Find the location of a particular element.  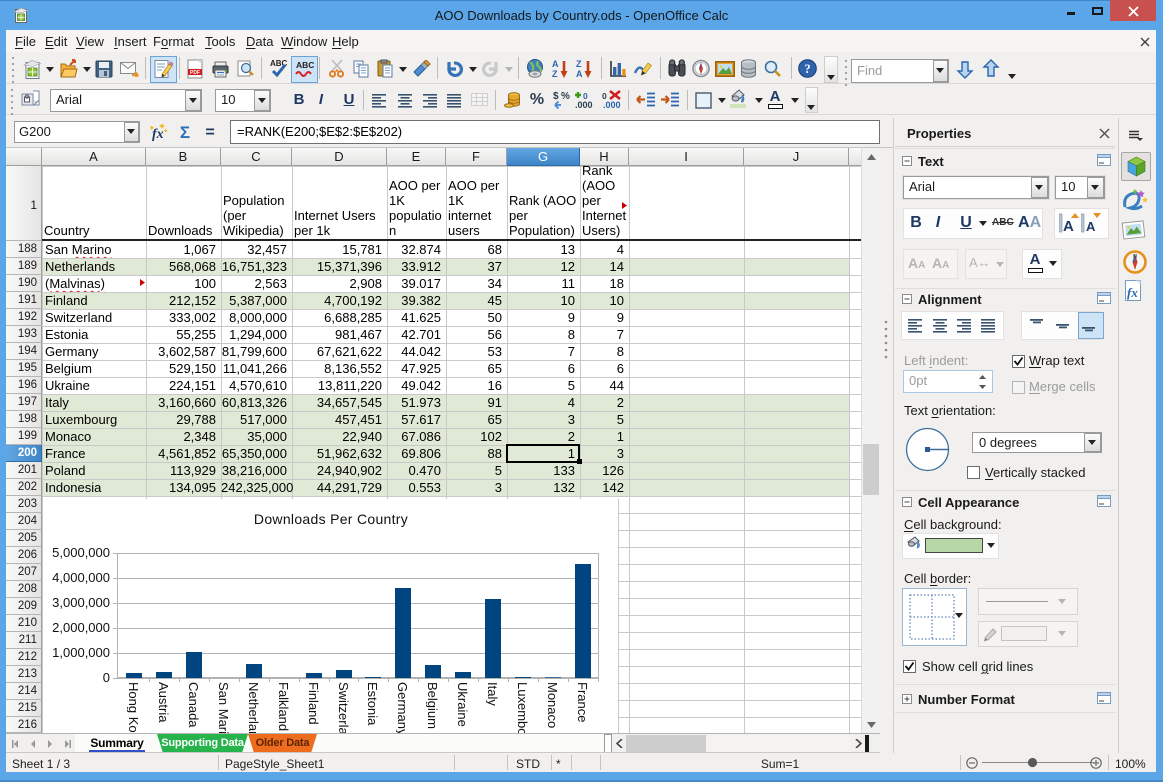

svg-text: N is located at coordinates (1135, 257).